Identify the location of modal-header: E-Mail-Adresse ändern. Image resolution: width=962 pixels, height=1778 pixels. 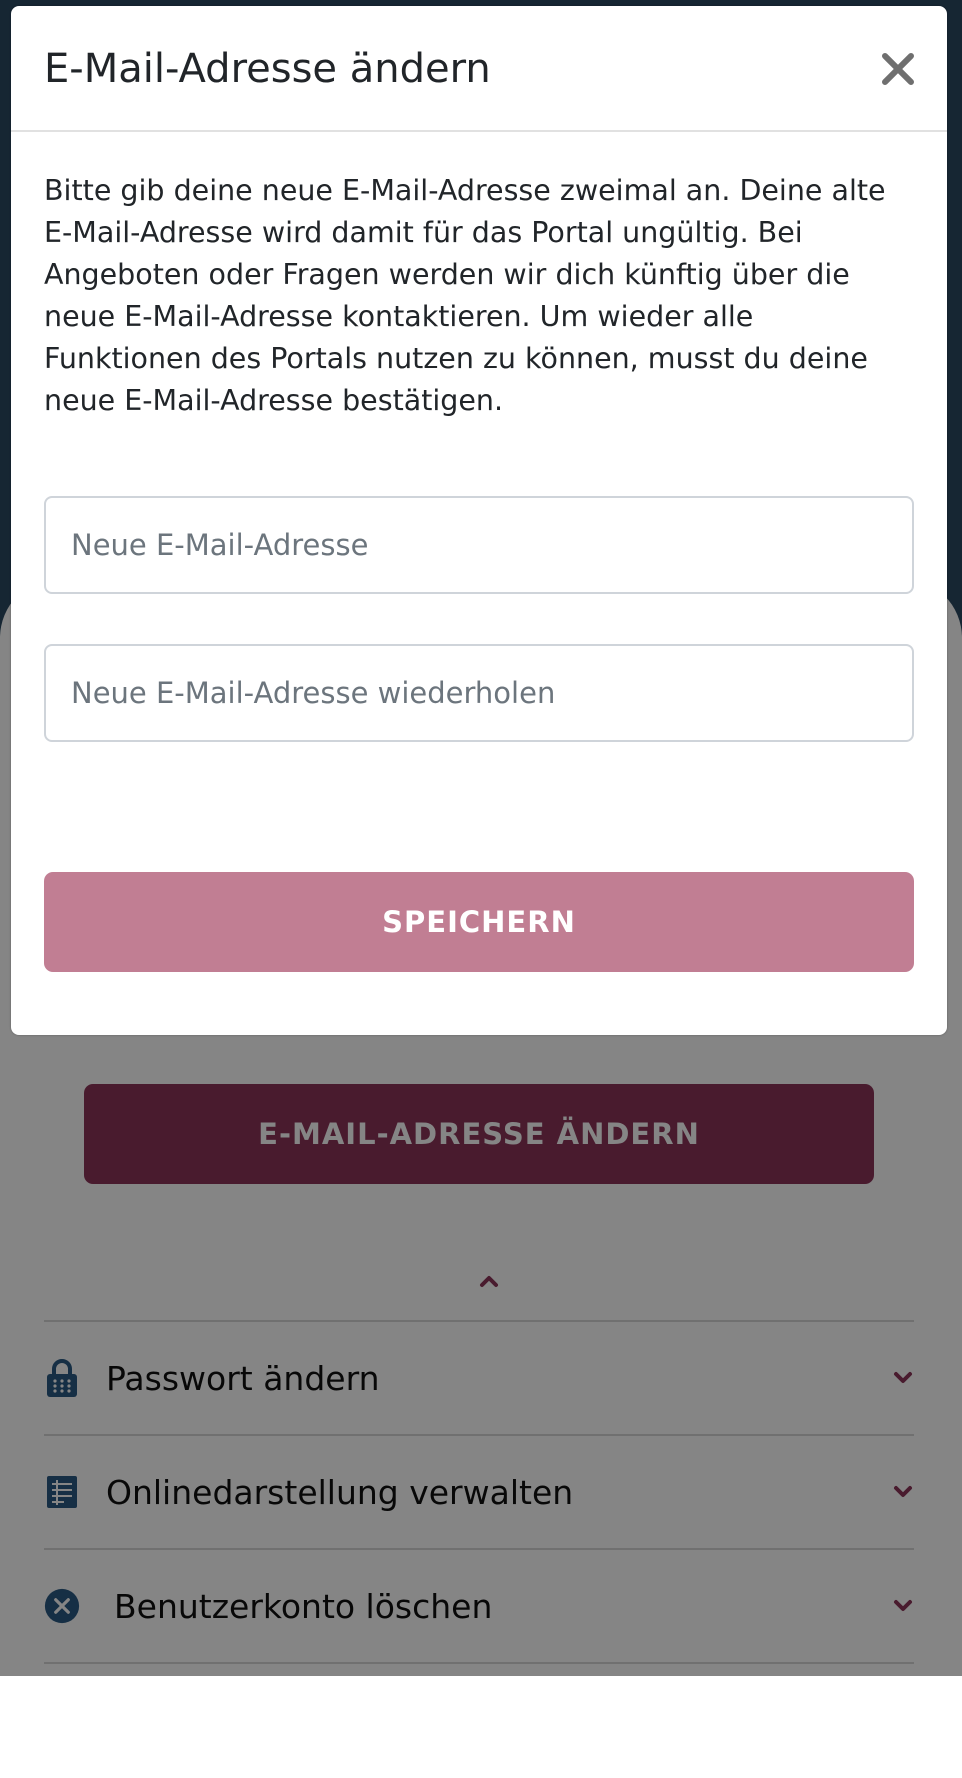
(479, 69).